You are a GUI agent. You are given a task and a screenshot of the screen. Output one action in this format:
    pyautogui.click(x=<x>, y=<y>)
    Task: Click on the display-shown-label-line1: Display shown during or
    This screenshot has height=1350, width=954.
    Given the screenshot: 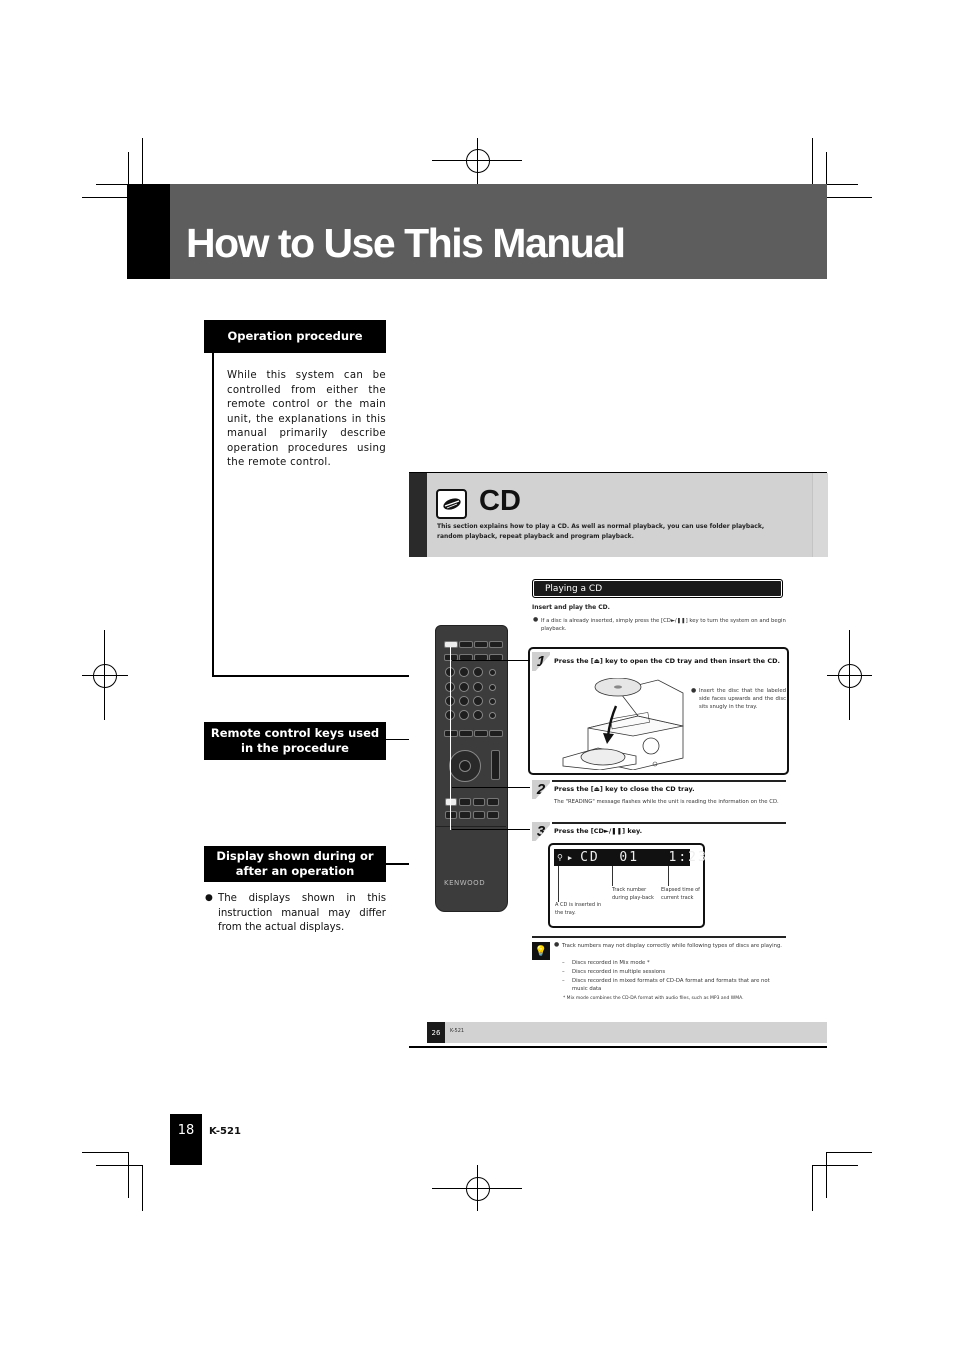 What is the action you would take?
    pyautogui.click(x=295, y=856)
    